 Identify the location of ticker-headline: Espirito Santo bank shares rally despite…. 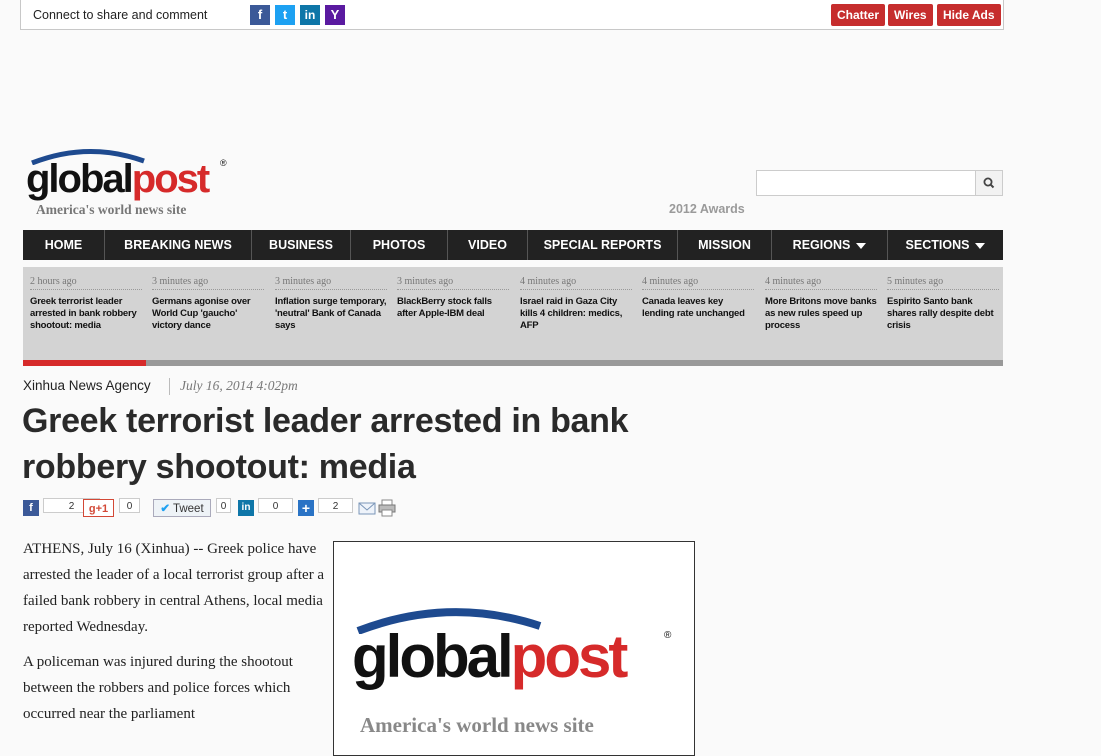
(943, 314).